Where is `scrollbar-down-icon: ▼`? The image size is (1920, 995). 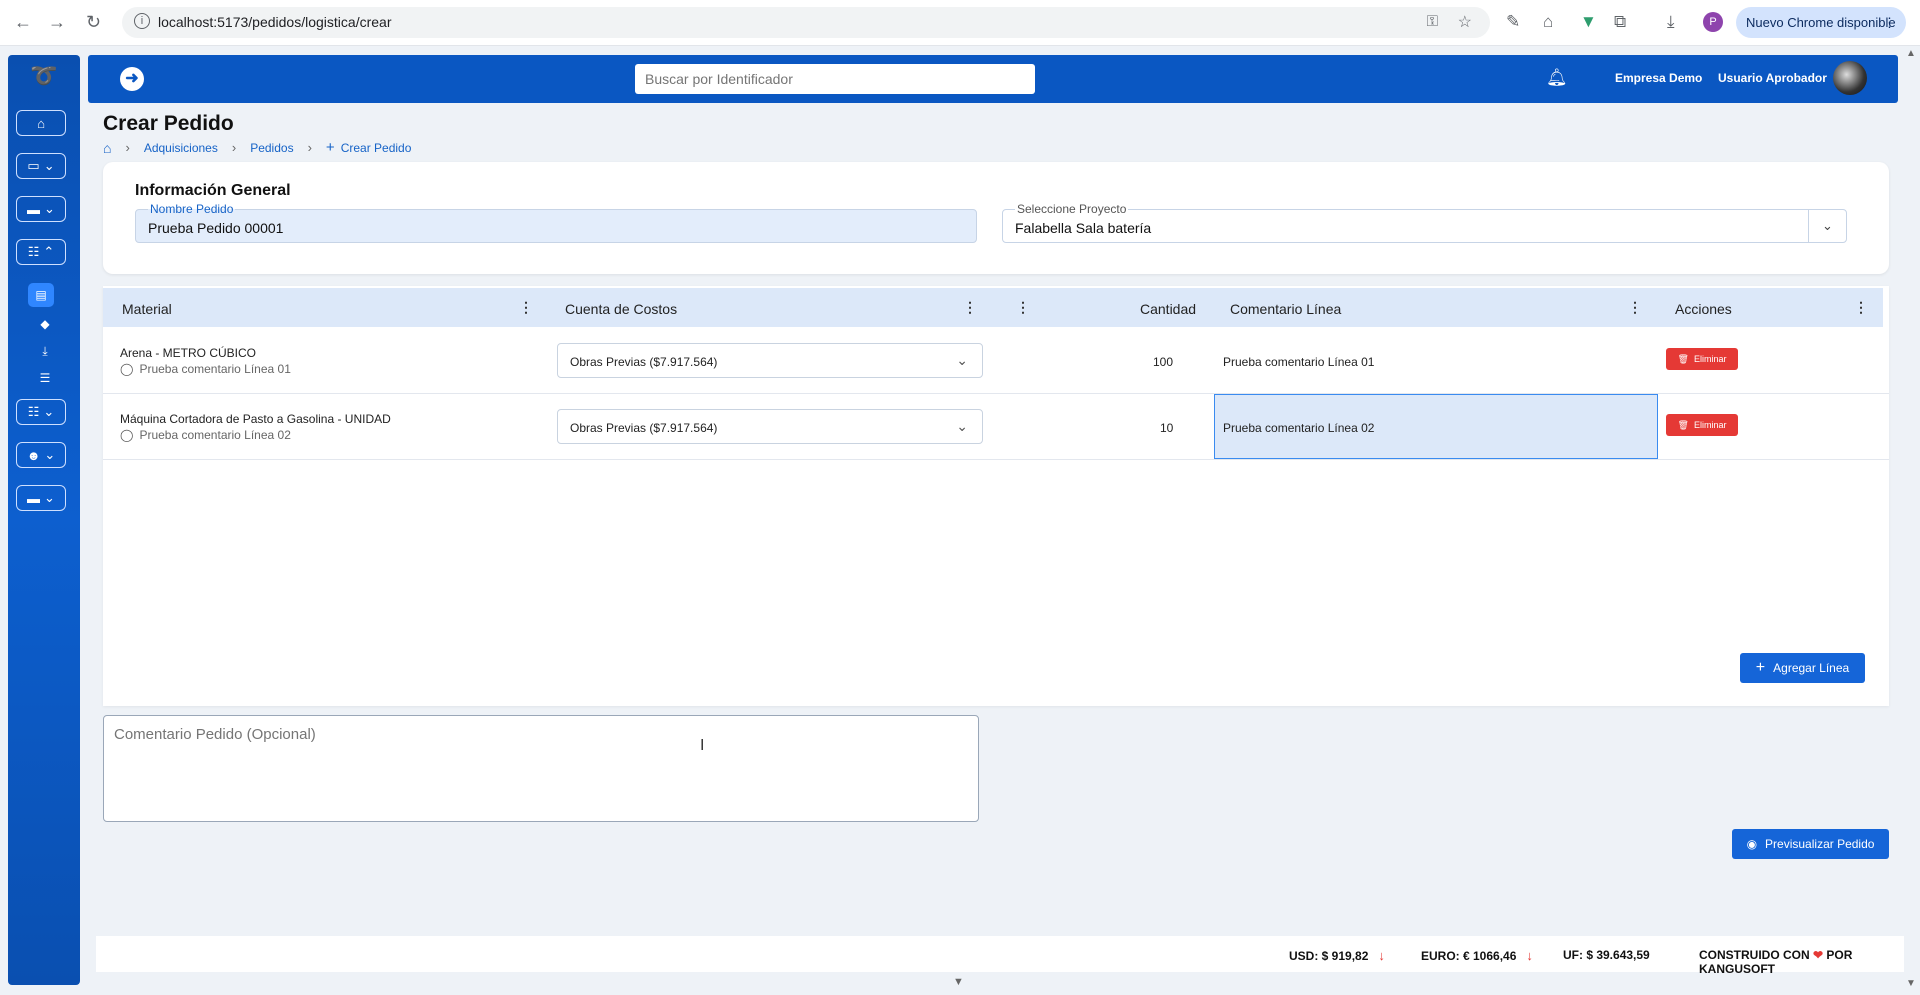
scrollbar-down-icon: ▼ is located at coordinates (1911, 983).